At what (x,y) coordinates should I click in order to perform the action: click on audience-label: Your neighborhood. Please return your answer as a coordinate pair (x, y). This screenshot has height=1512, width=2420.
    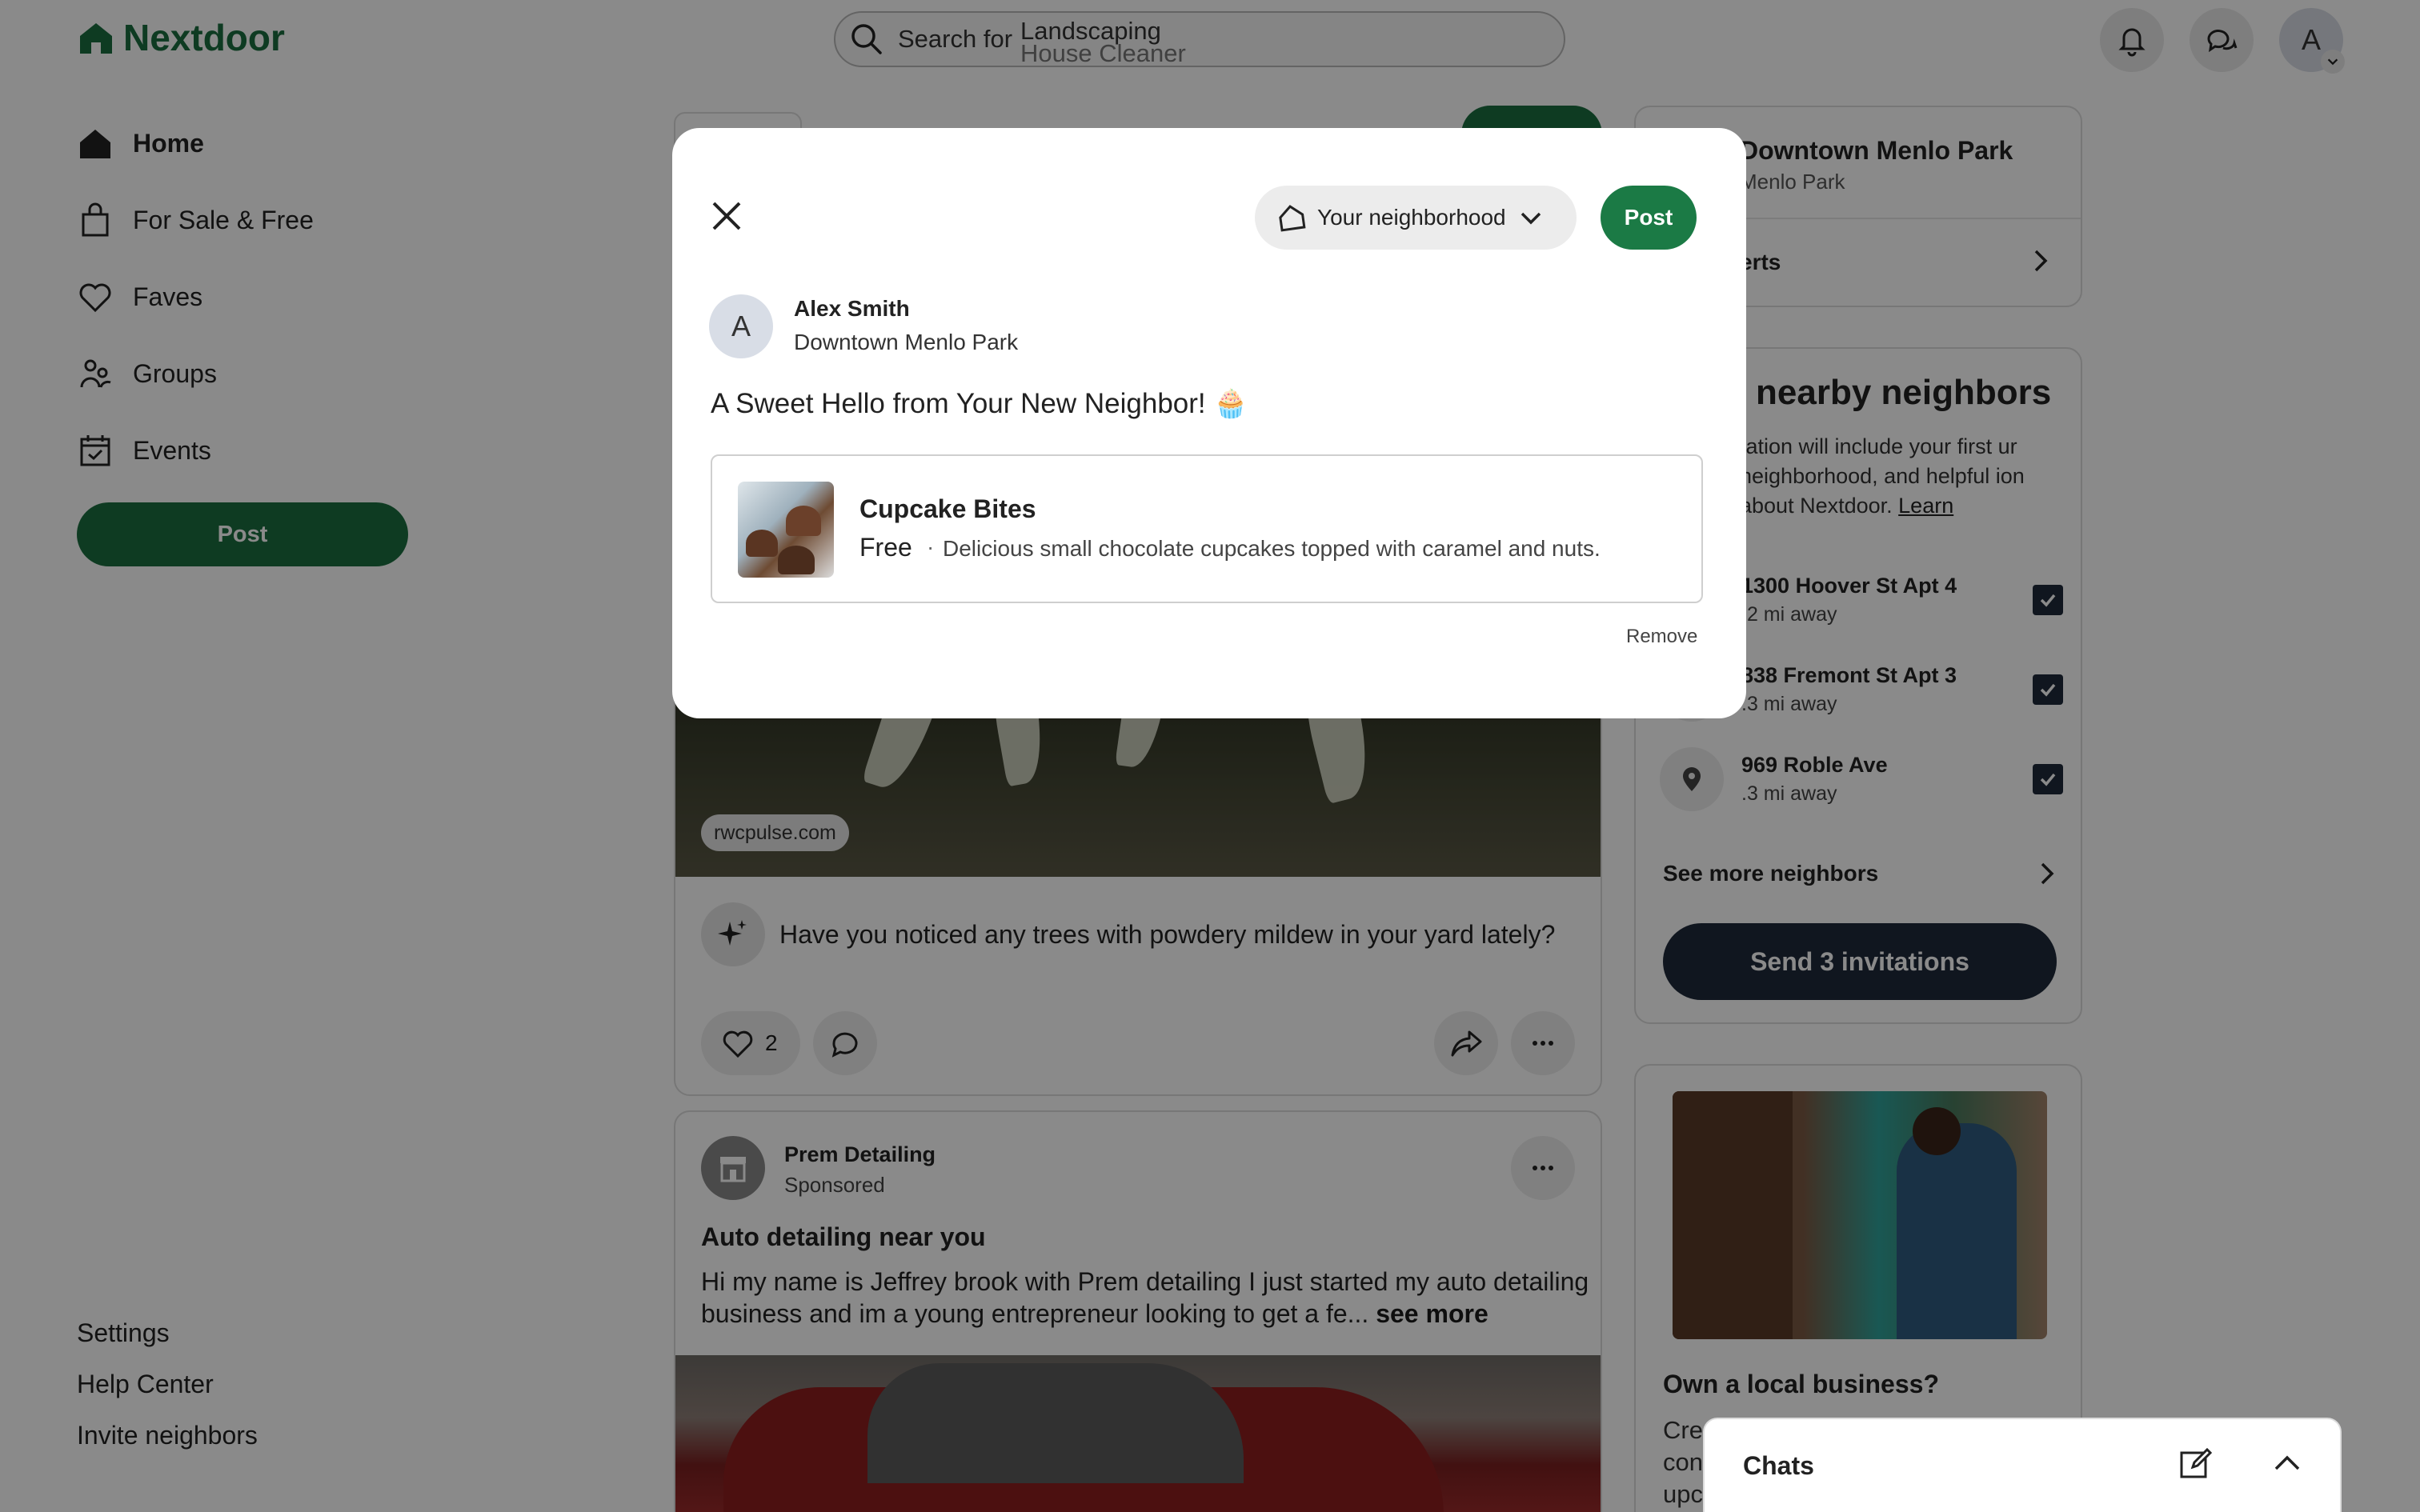
    Looking at the image, I should click on (1411, 217).